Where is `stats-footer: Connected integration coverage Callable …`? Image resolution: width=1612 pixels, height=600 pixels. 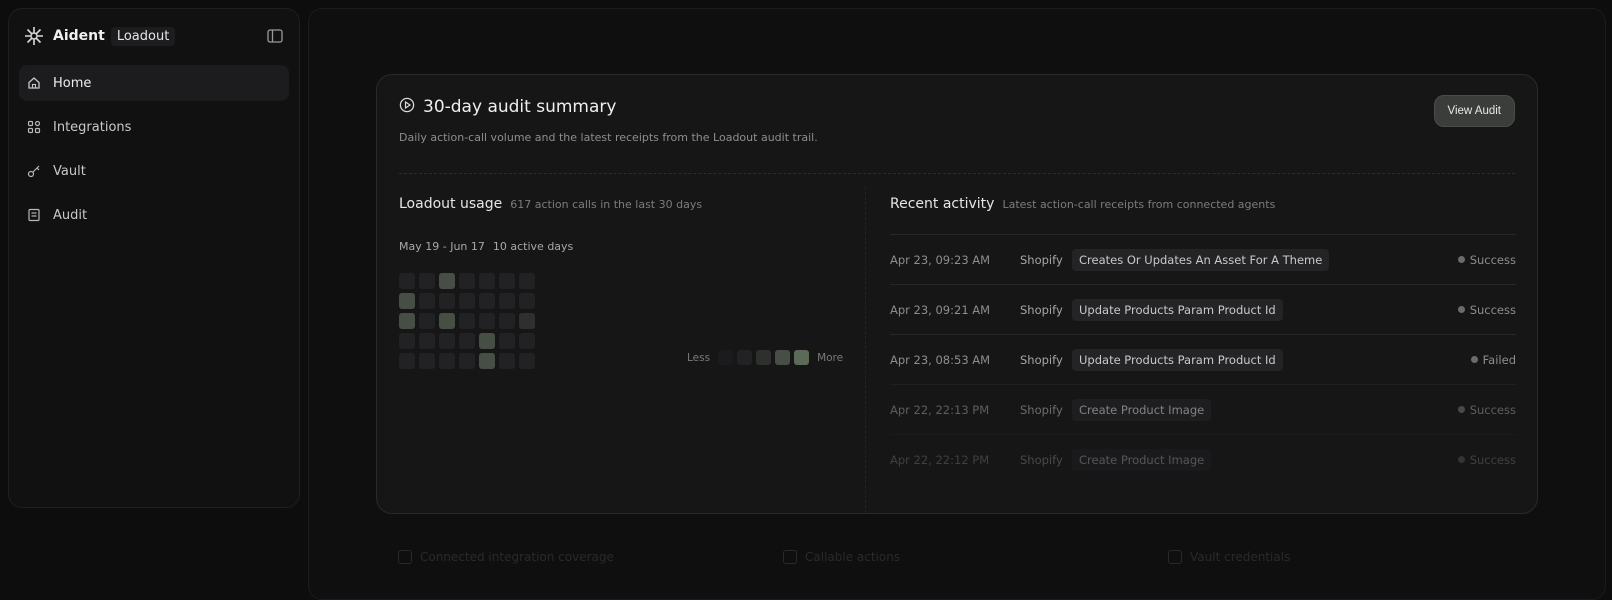 stats-footer: Connected integration coverage Callable … is located at coordinates (975, 557).